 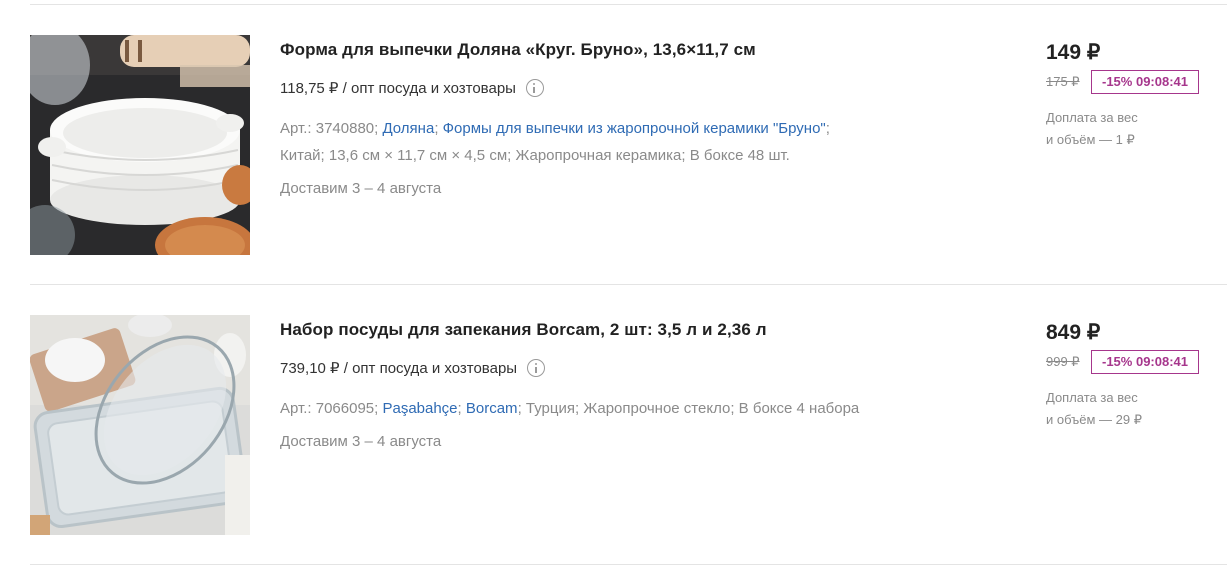 What do you see at coordinates (1063, 361) in the screenshot?
I see `old-price: 999 ₽` at bounding box center [1063, 361].